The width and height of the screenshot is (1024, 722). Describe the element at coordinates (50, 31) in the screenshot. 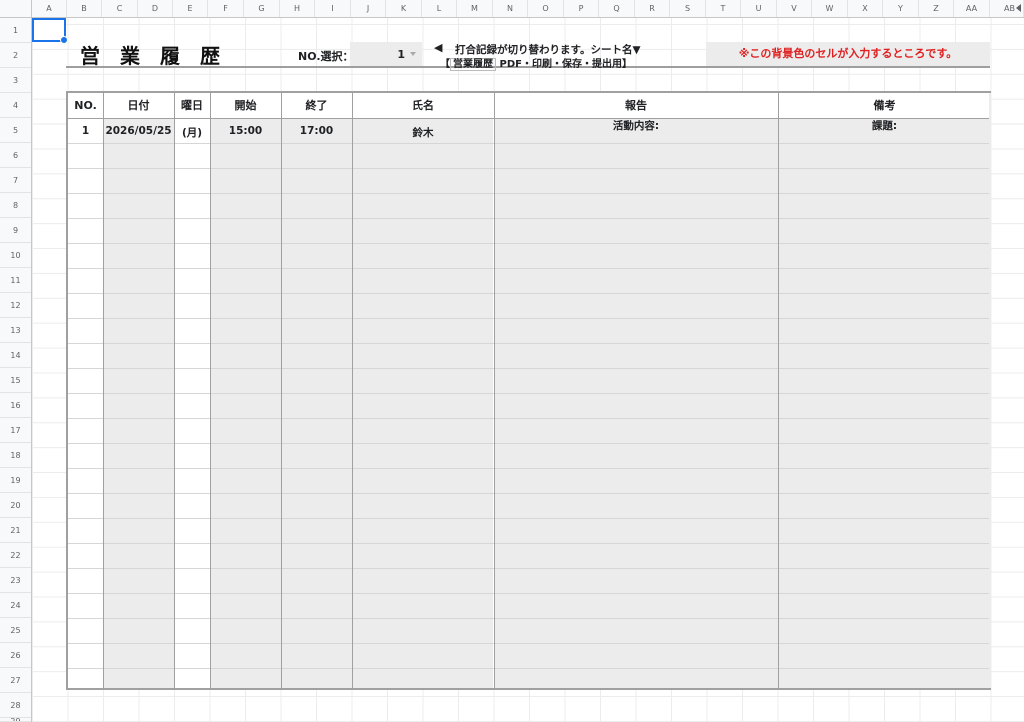

I see `active-cell-a1` at that location.